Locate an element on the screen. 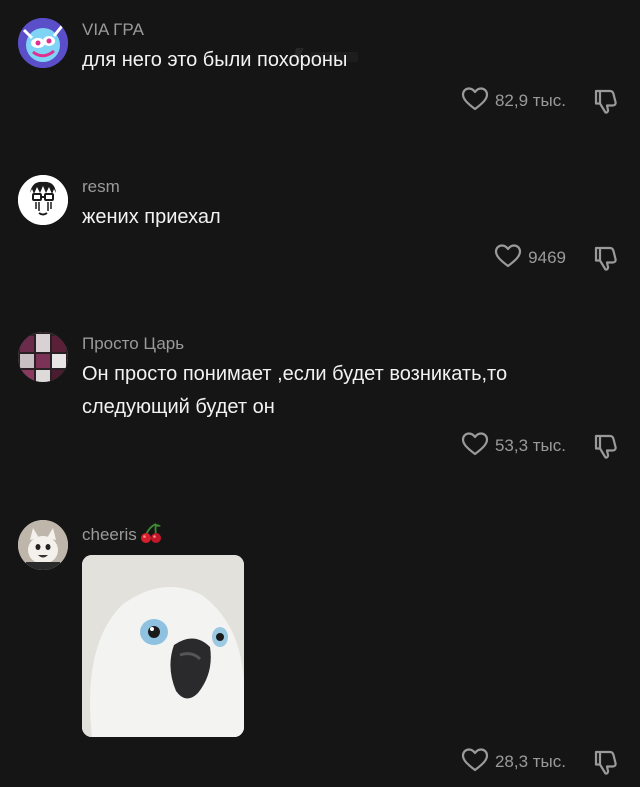 The width and height of the screenshot is (640, 787). username: cheeris is located at coordinates (122, 535).